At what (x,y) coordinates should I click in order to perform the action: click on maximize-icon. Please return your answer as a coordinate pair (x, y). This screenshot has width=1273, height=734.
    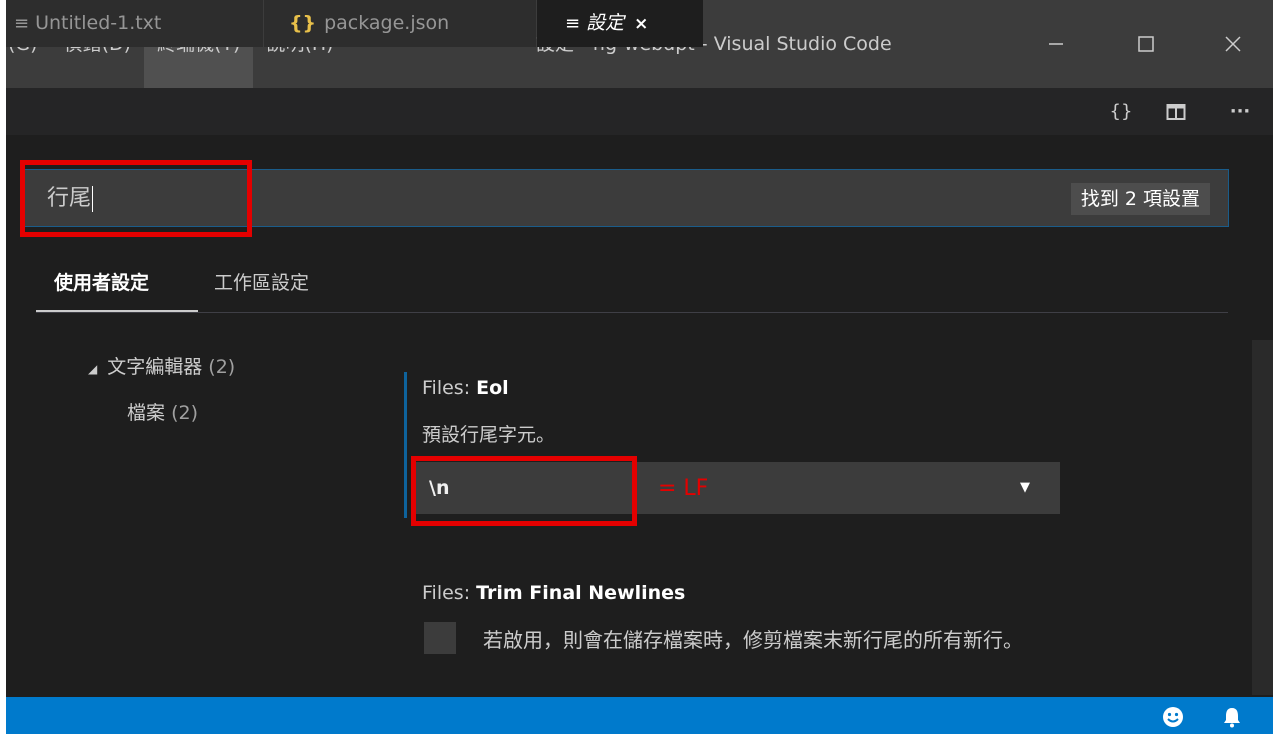
    Looking at the image, I should click on (1146, 44).